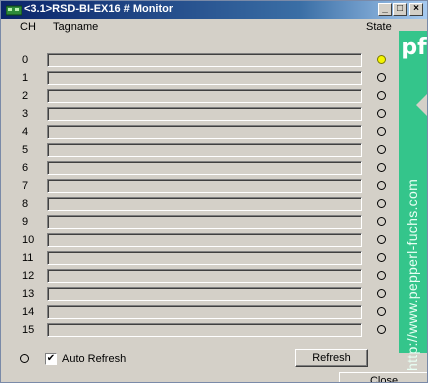 The height and width of the screenshot is (383, 428). I want to click on channel-number: 2, so click(25, 96).